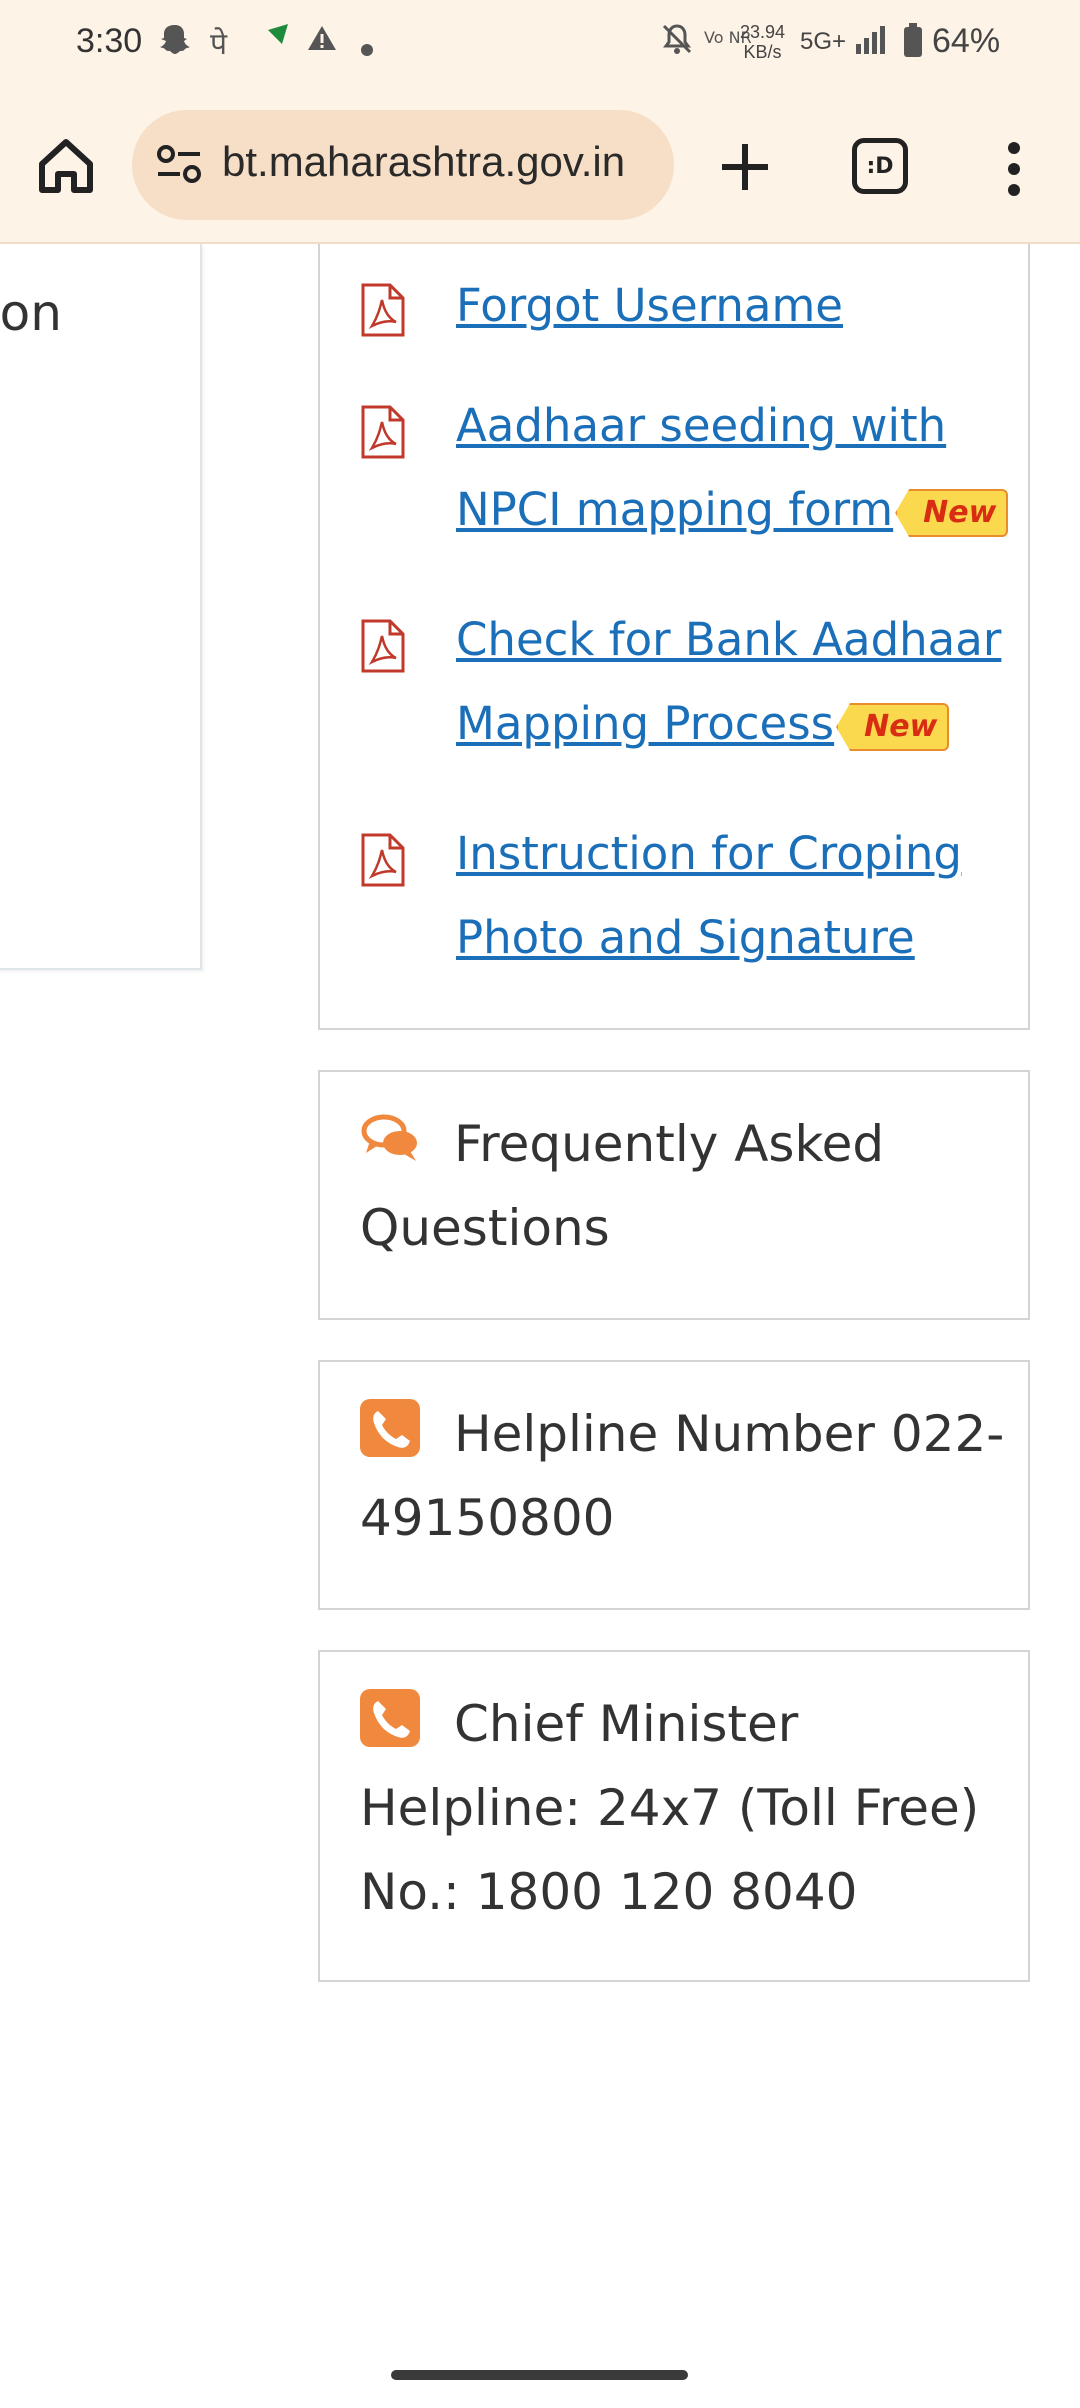  What do you see at coordinates (677, 43) in the screenshot?
I see `bell-off-icon` at bounding box center [677, 43].